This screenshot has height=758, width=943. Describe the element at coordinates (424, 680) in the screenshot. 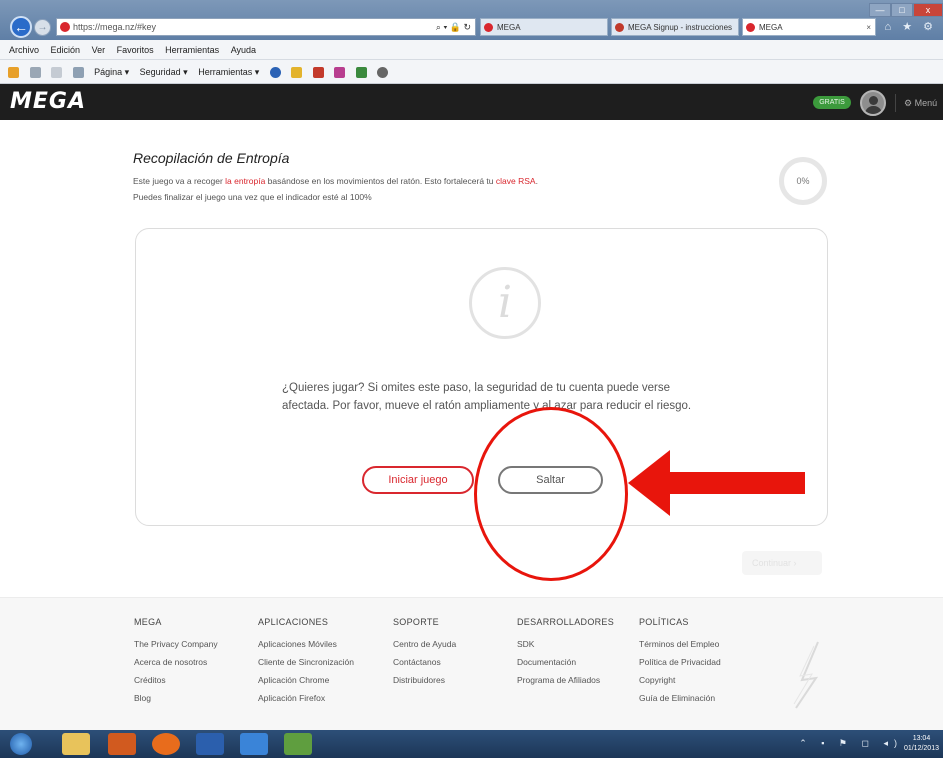

I see `footer-link: Distribuidores` at that location.